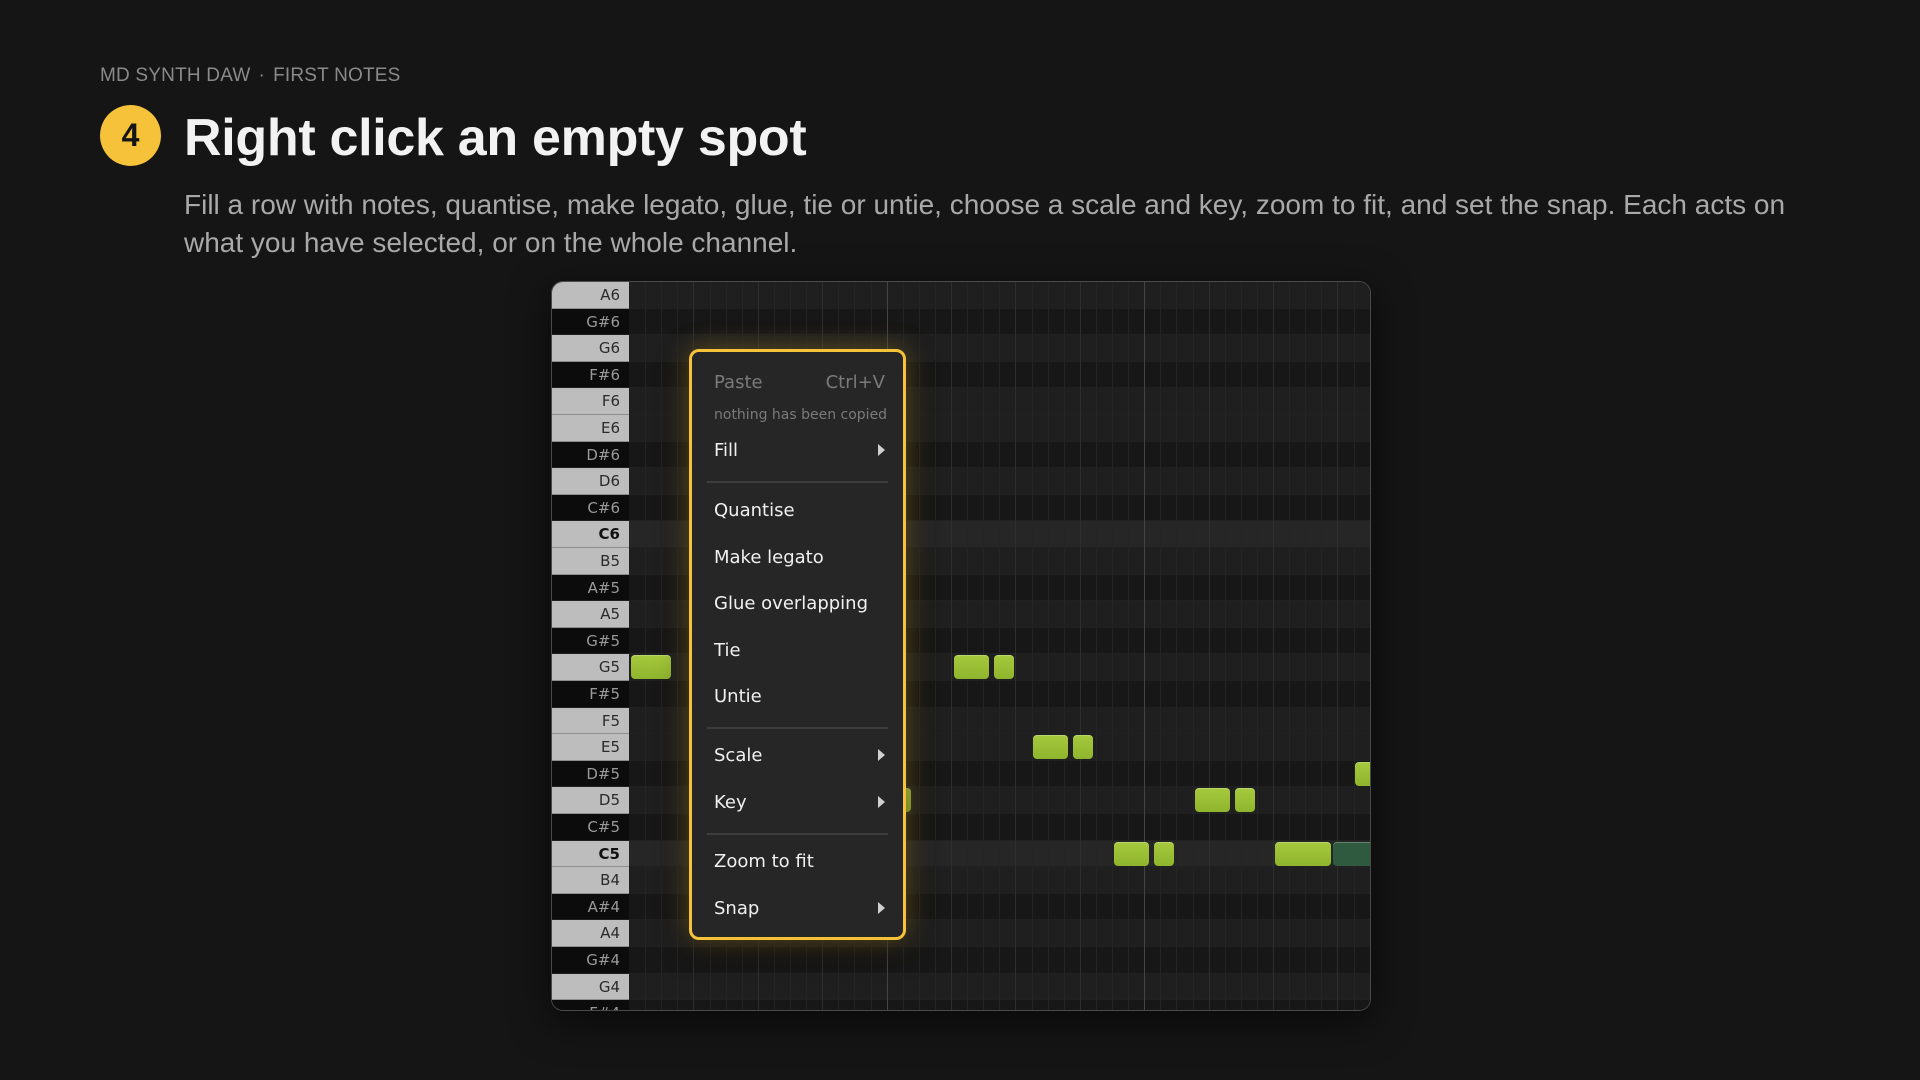  What do you see at coordinates (801, 415) in the screenshot?
I see `paste-hint: nothing has been copied` at bounding box center [801, 415].